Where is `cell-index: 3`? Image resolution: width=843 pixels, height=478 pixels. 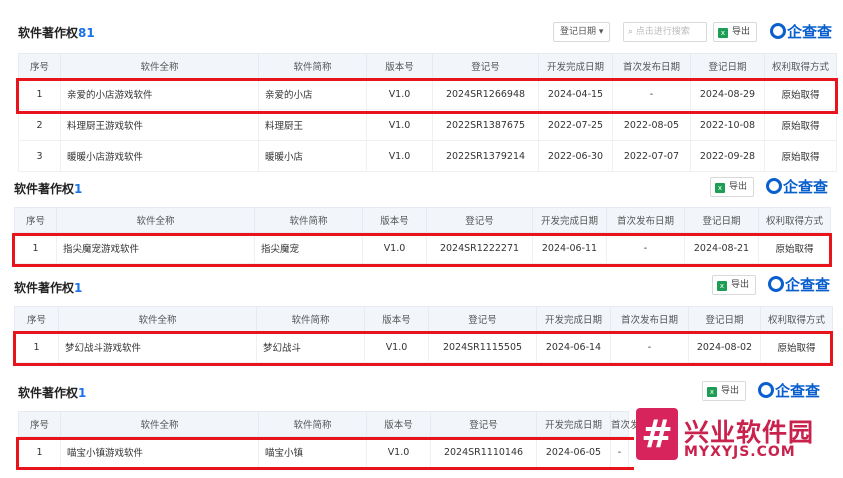 cell-index: 3 is located at coordinates (39, 156).